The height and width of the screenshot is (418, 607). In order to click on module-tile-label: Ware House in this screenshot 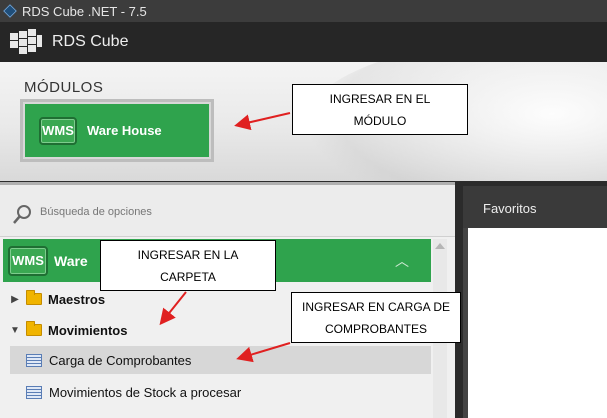, I will do `click(124, 130)`.